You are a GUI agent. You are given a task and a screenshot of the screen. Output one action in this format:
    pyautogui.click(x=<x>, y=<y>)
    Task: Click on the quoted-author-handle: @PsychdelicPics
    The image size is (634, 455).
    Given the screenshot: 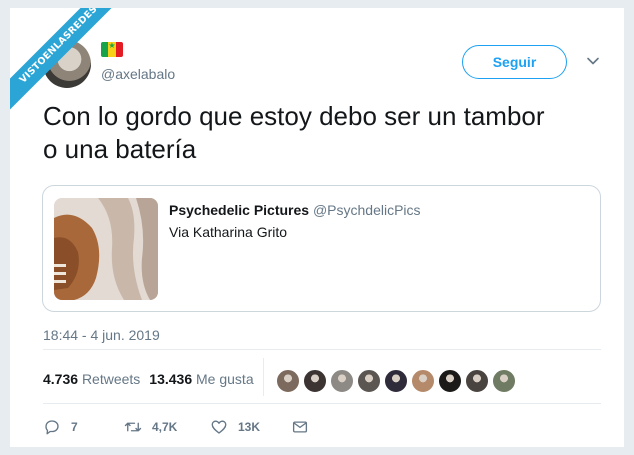 What is the action you would take?
    pyautogui.click(x=366, y=210)
    